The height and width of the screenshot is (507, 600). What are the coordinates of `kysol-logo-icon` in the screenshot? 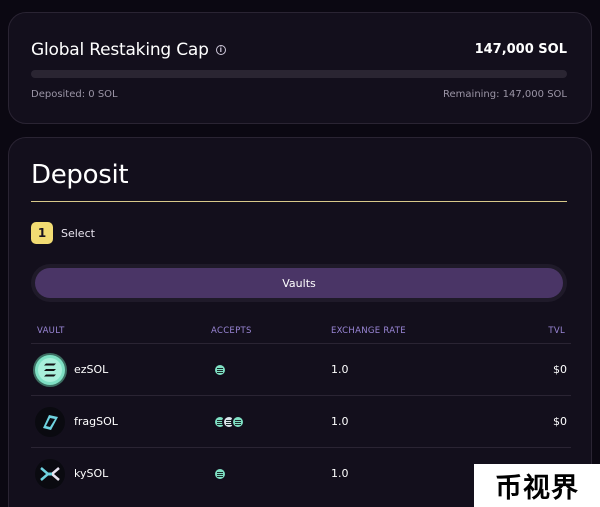 It's located at (50, 474).